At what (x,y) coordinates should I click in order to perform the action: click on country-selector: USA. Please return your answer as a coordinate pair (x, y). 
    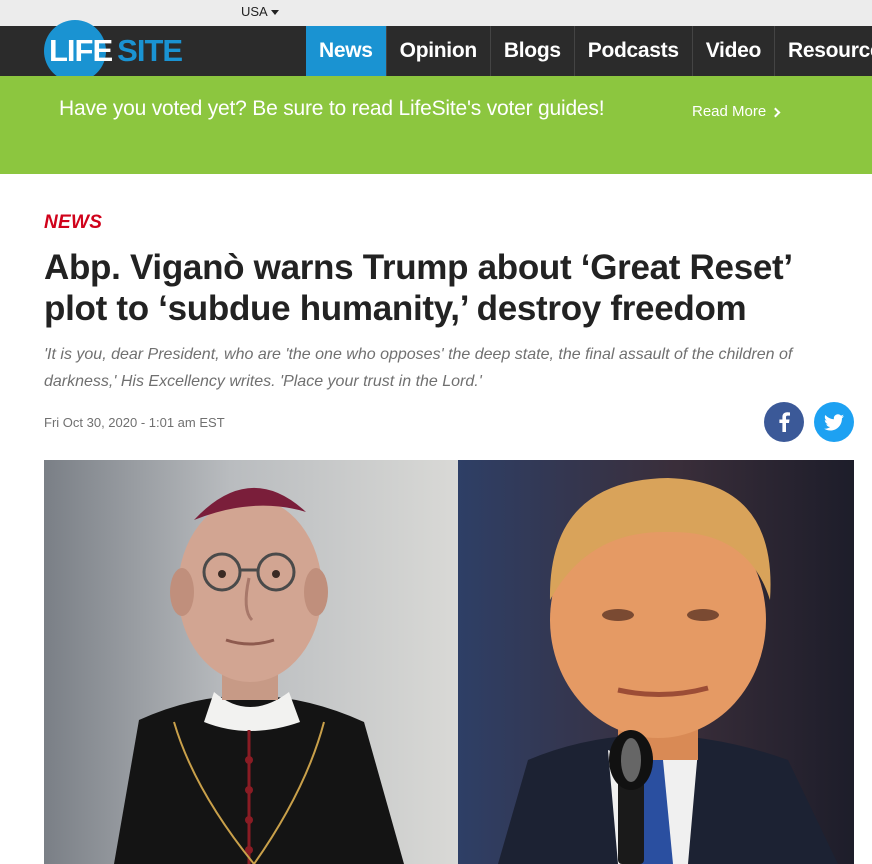
    Looking at the image, I should click on (260, 11).